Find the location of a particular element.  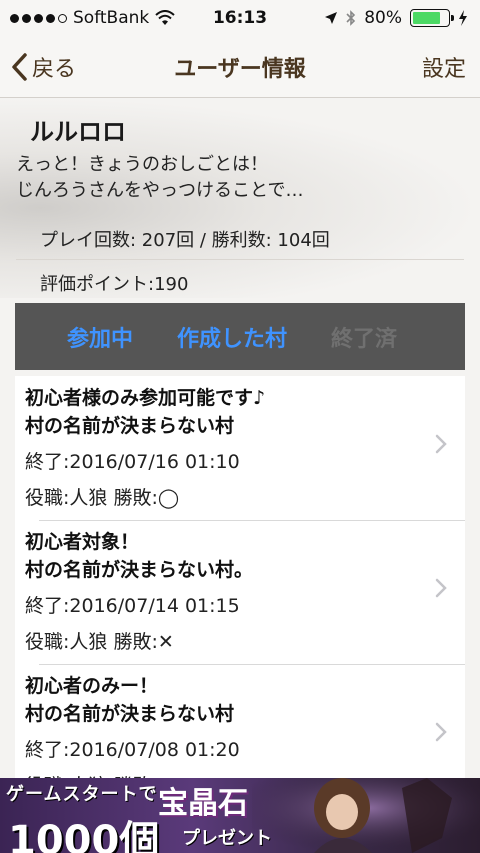

battery-percent: 80% is located at coordinates (383, 18).